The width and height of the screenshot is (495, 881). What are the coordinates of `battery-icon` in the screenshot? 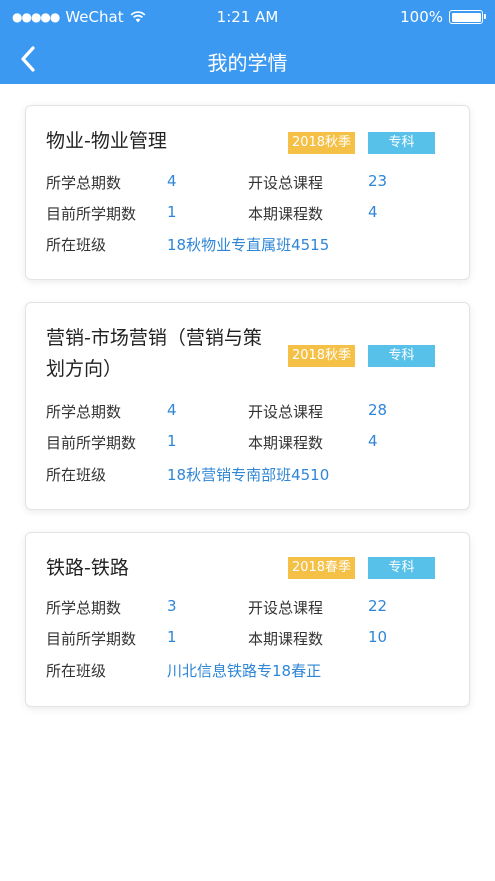 It's located at (467, 17).